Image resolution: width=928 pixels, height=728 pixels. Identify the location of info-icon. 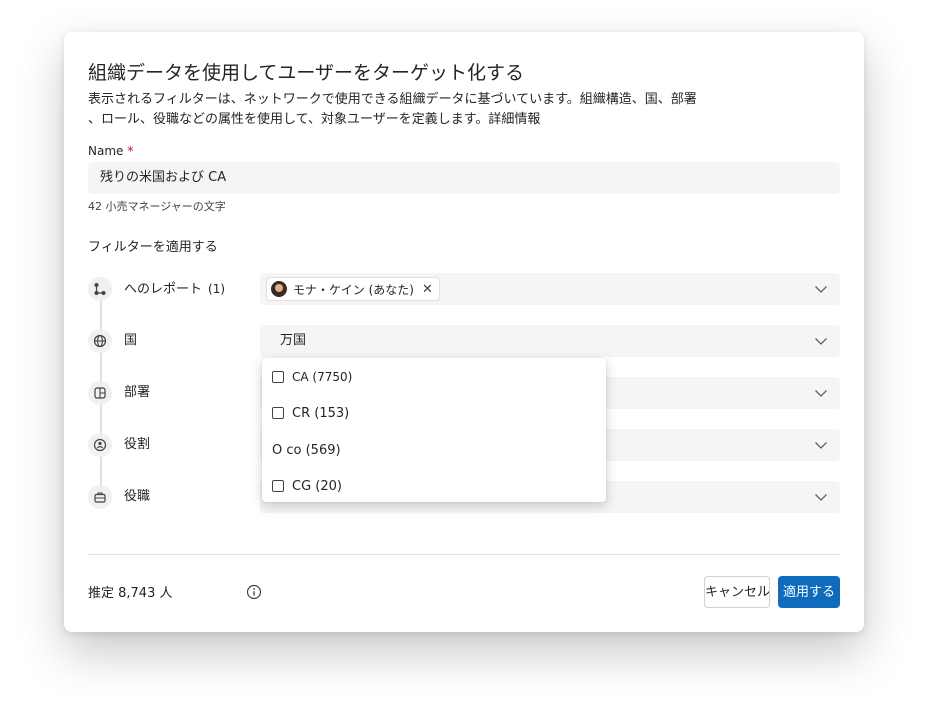
(254, 592).